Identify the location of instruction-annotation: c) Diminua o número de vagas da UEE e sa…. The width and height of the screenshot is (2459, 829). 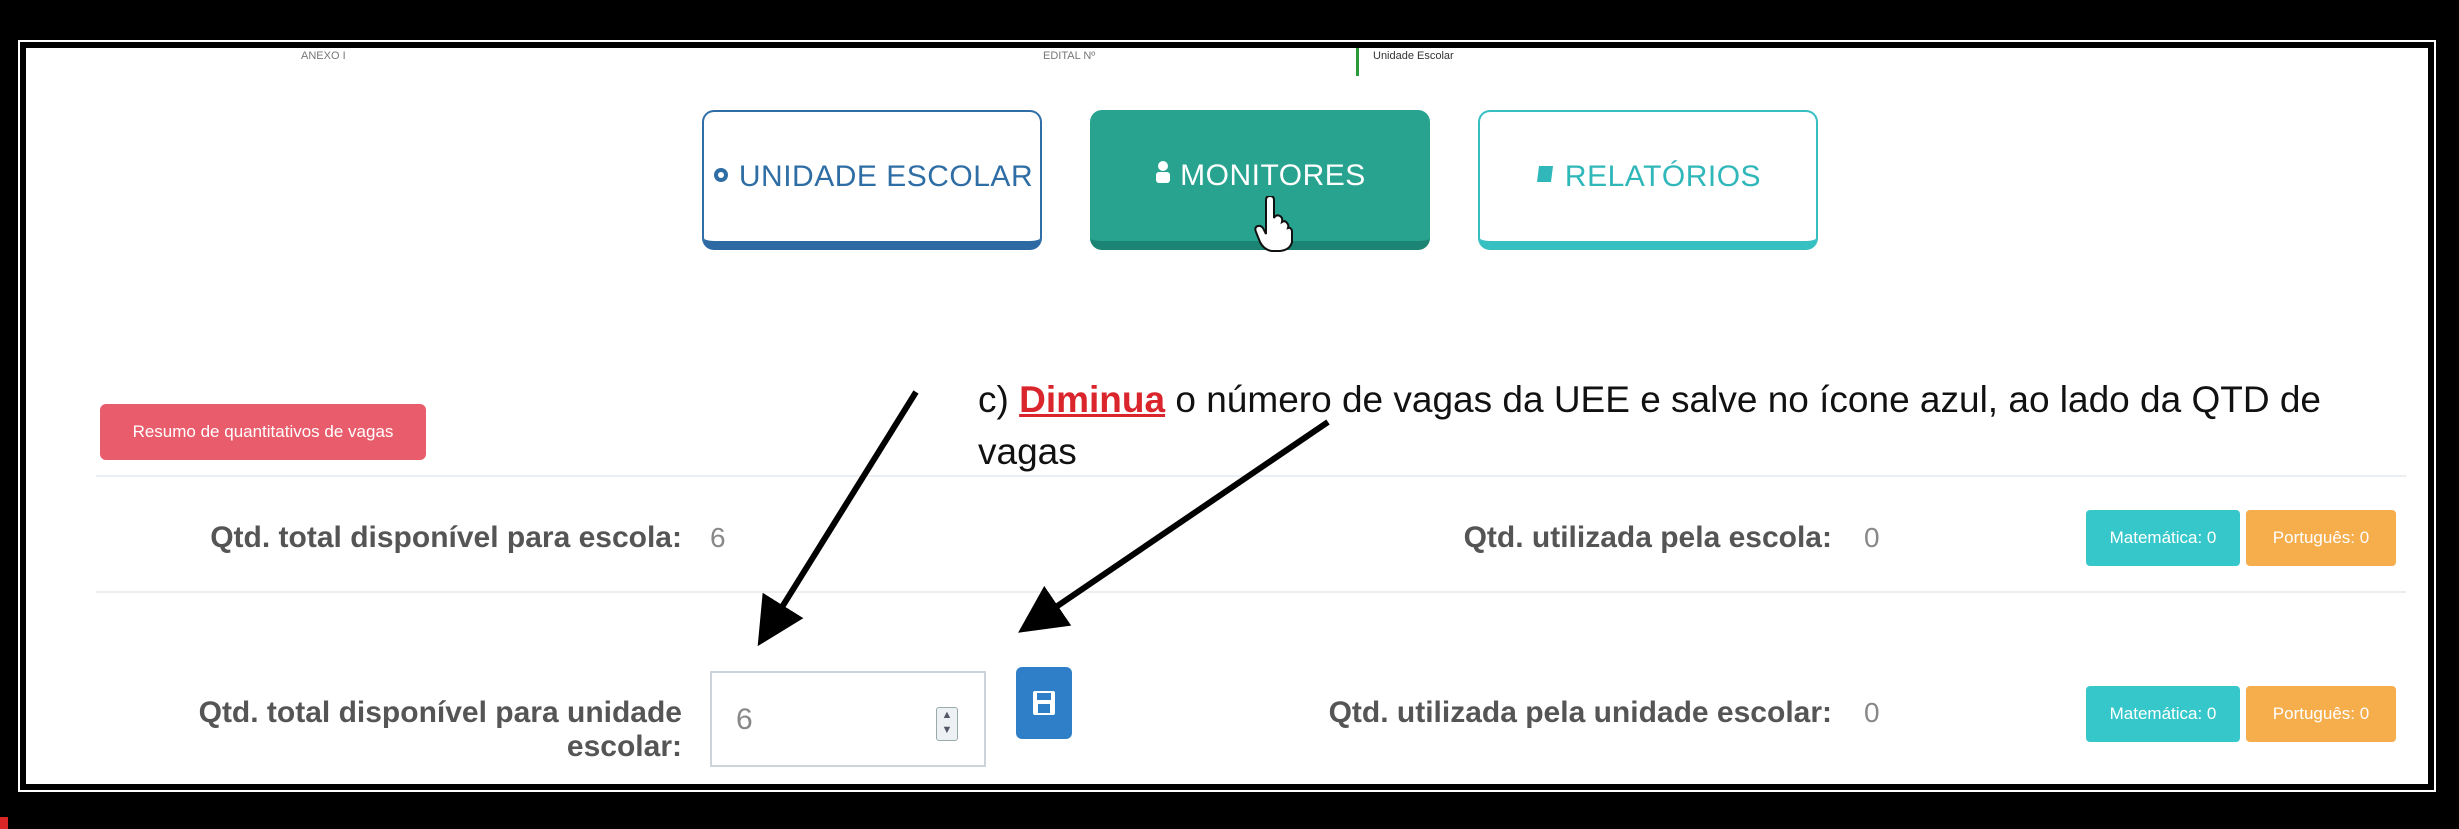
(1678, 426).